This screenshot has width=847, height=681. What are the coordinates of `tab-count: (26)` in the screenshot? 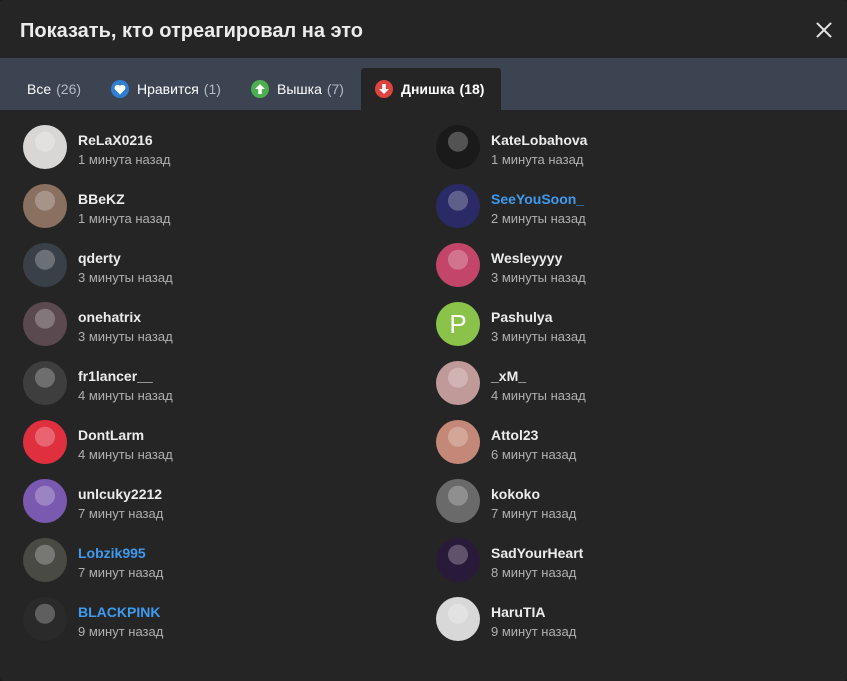 It's located at (69, 89).